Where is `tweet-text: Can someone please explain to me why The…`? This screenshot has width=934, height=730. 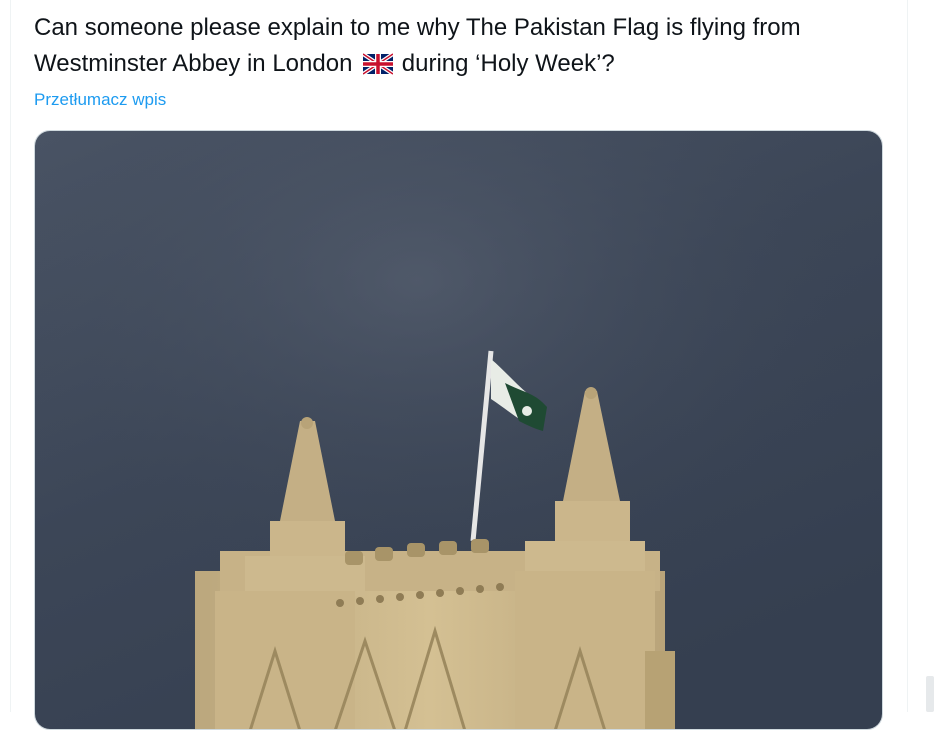 tweet-text: Can someone please explain to me why The… is located at coordinates (454, 48).